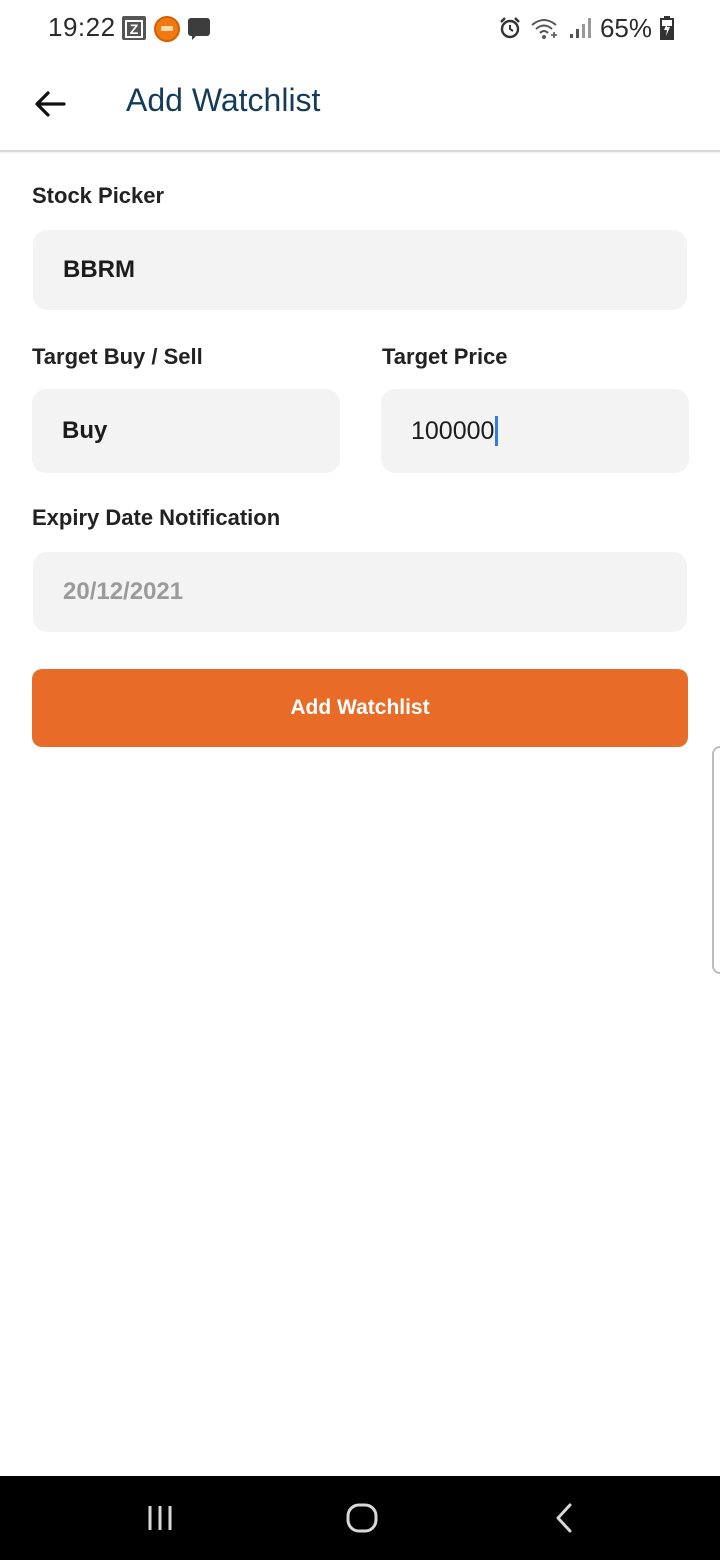  What do you see at coordinates (156, 517) in the screenshot?
I see `expiry-date-label: Expiry Date Notification` at bounding box center [156, 517].